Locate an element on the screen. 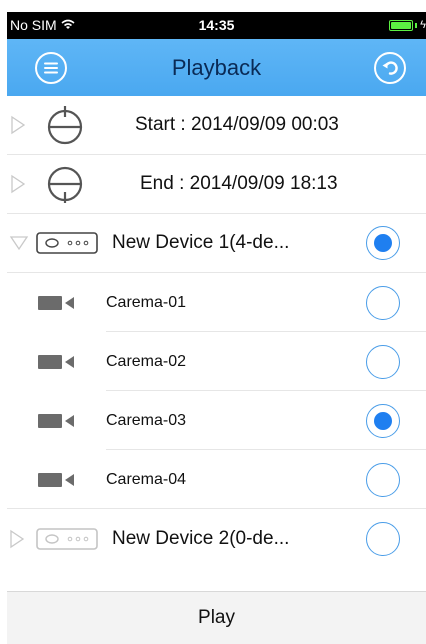 The height and width of the screenshot is (644, 426). nav-bar: Playback is located at coordinates (216, 67).